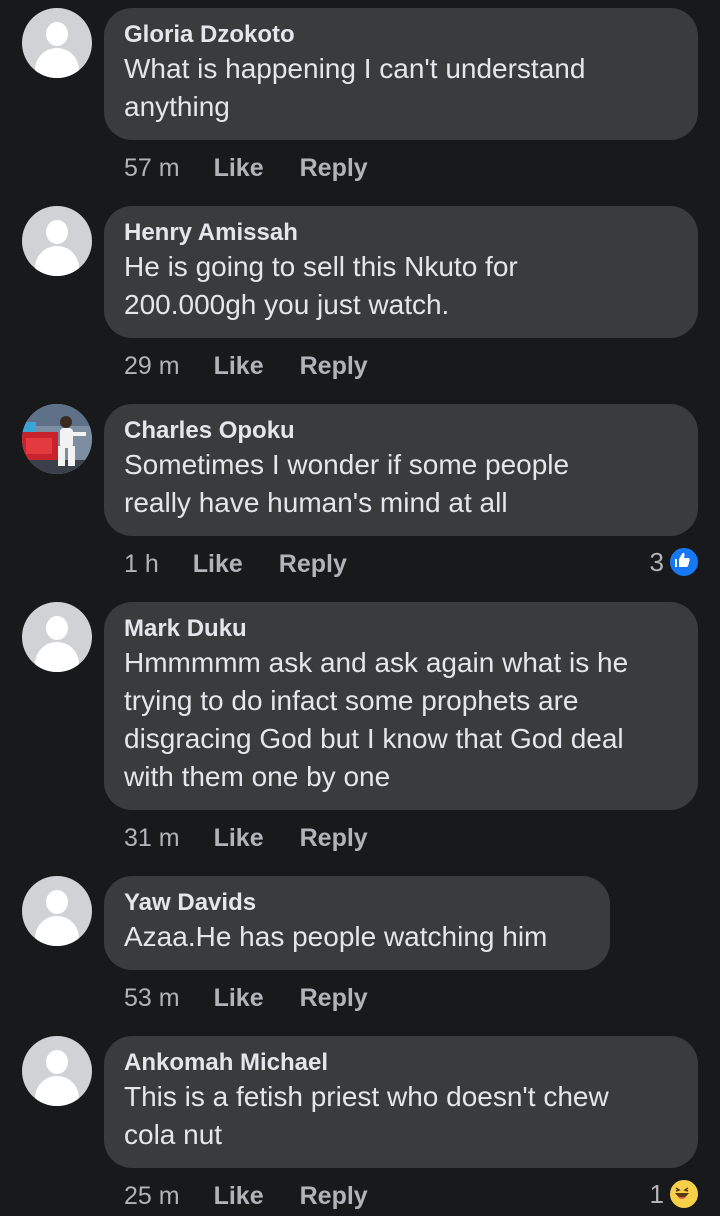 This screenshot has height=1216, width=720. What do you see at coordinates (357, 903) in the screenshot?
I see `comment-author: Yaw Davids` at bounding box center [357, 903].